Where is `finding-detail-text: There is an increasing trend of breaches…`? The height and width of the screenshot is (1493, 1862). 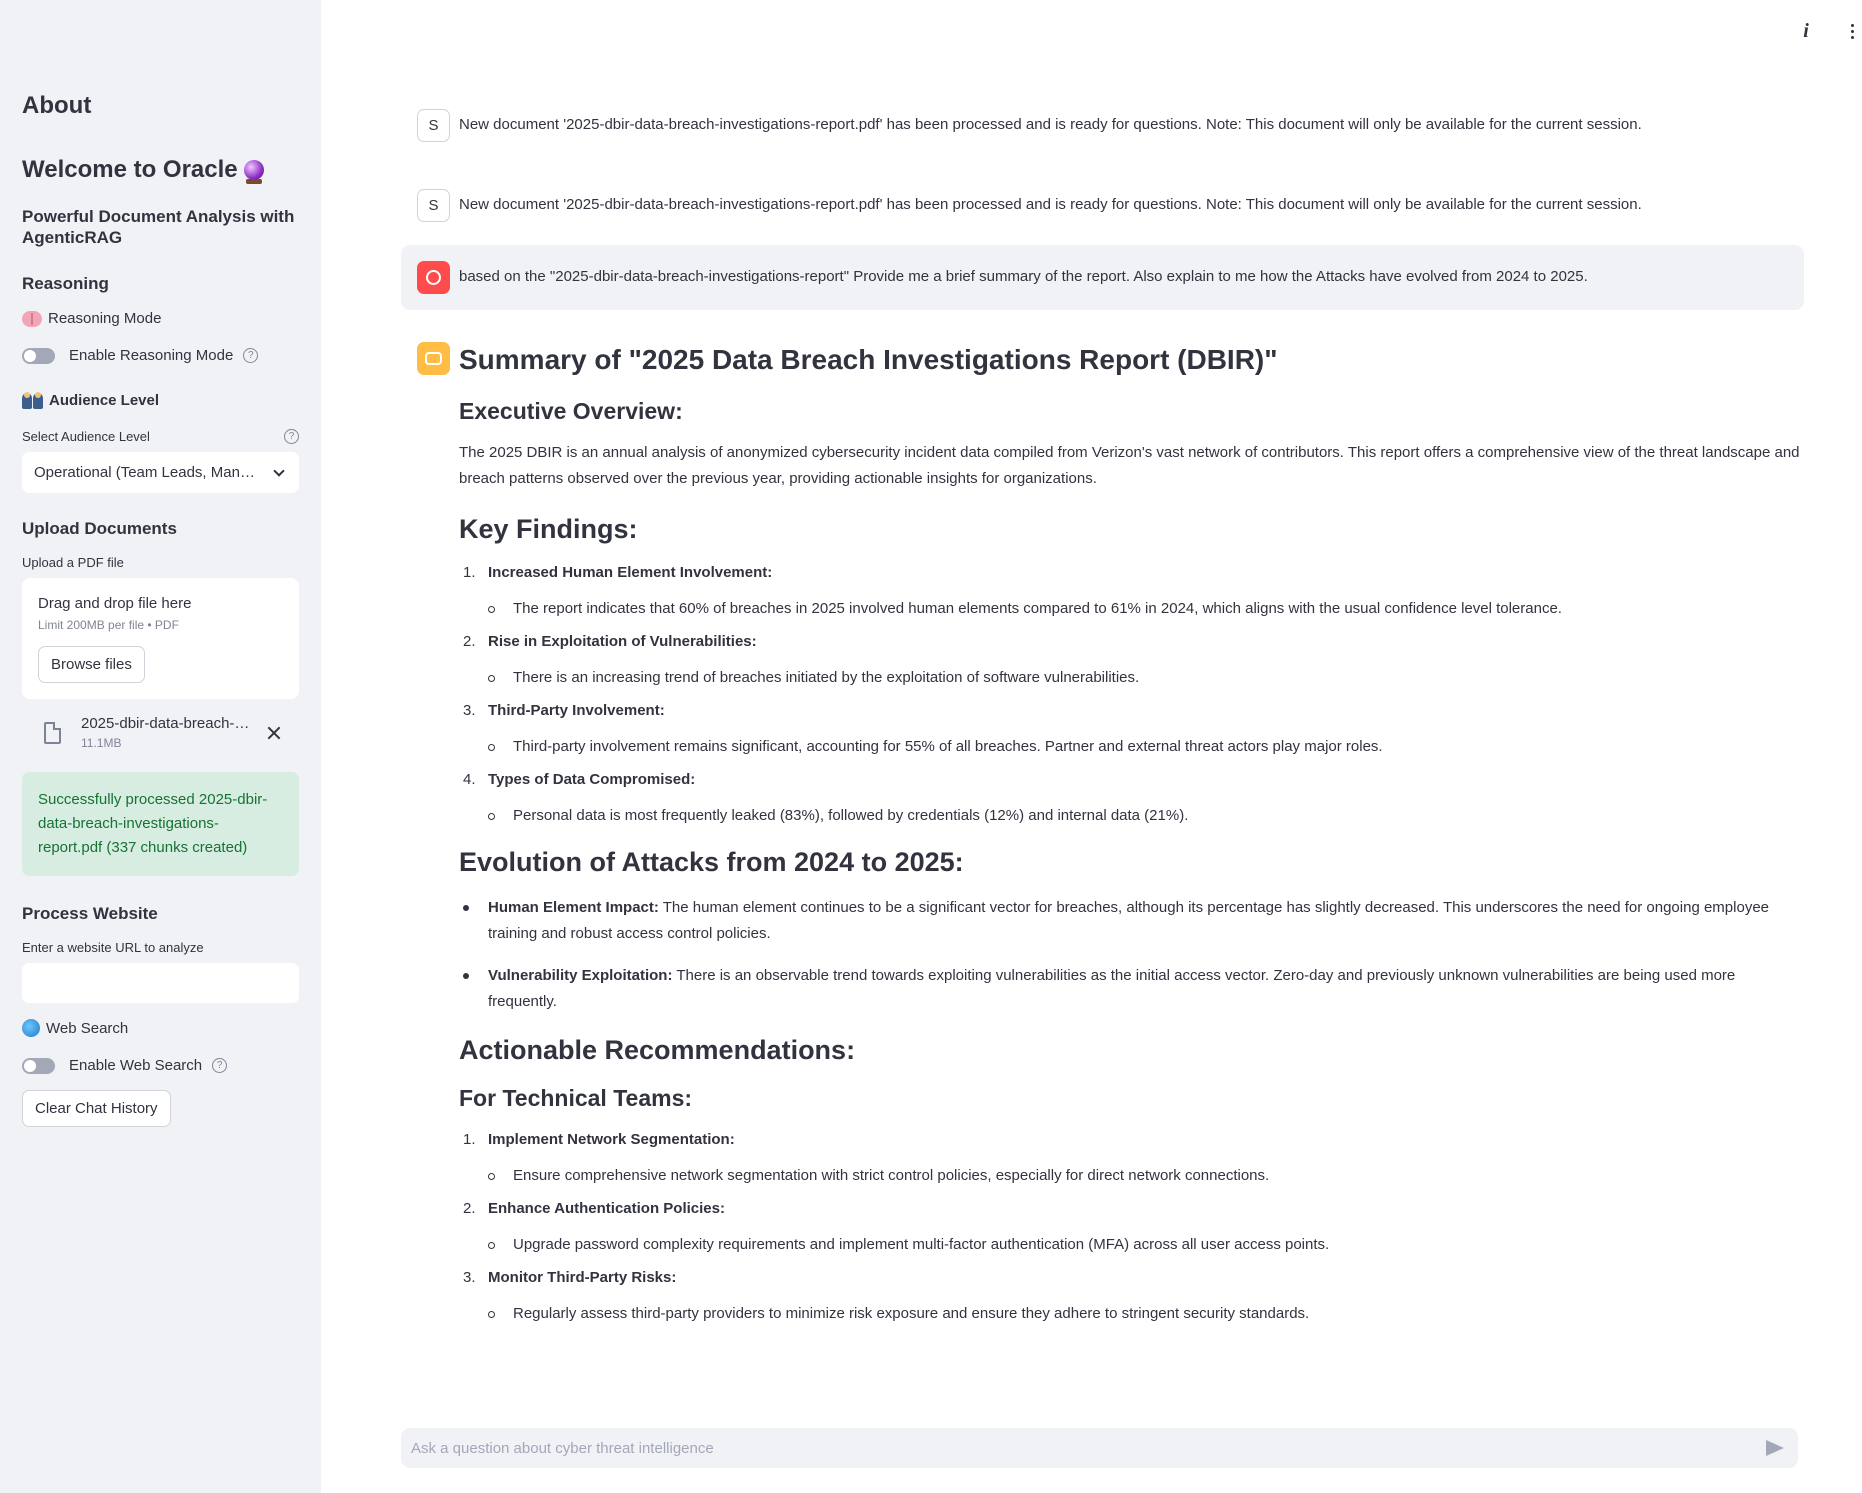 finding-detail-text: There is an increasing trend of breaches… is located at coordinates (826, 677).